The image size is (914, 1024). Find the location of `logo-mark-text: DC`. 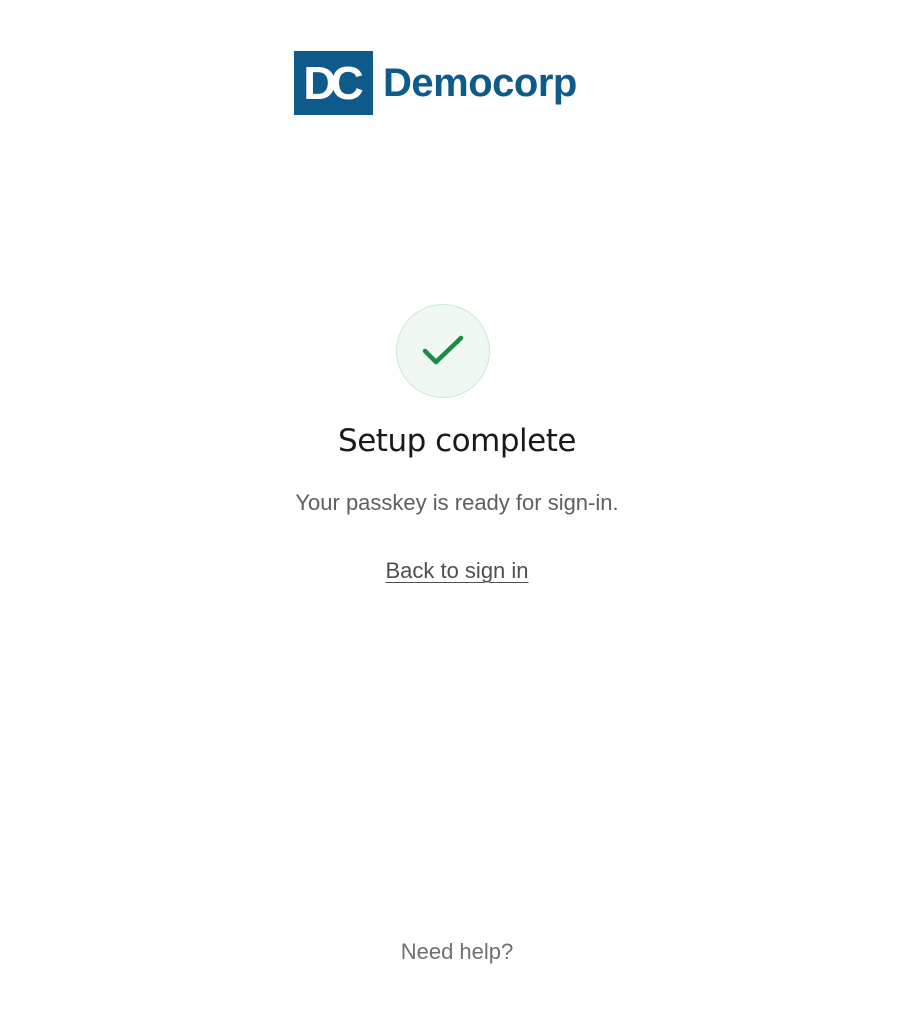

logo-mark-text: DC is located at coordinates (333, 83).